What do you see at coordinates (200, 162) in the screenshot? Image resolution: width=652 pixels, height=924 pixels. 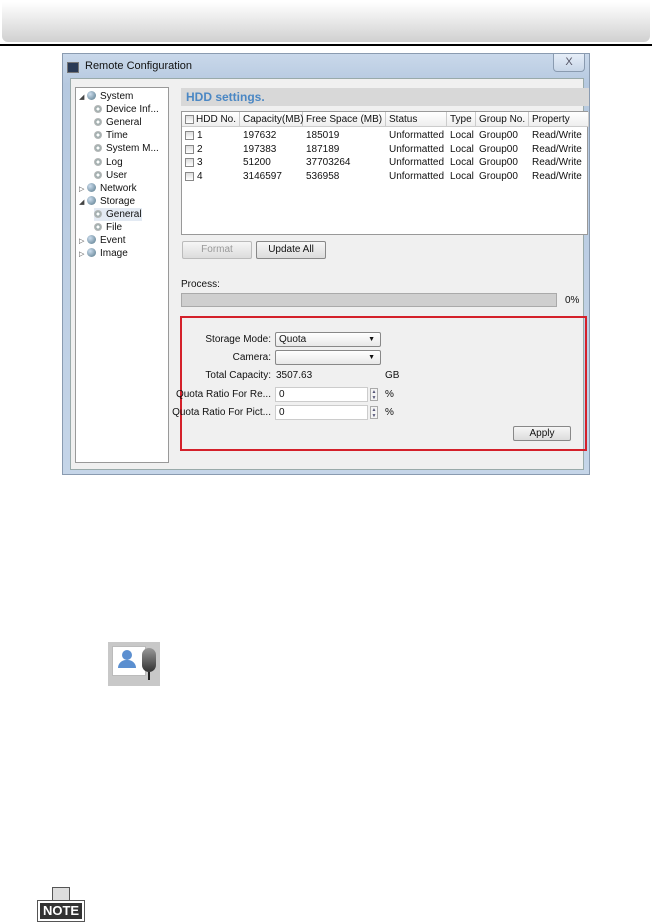 I see `table-cell: 3` at bounding box center [200, 162].